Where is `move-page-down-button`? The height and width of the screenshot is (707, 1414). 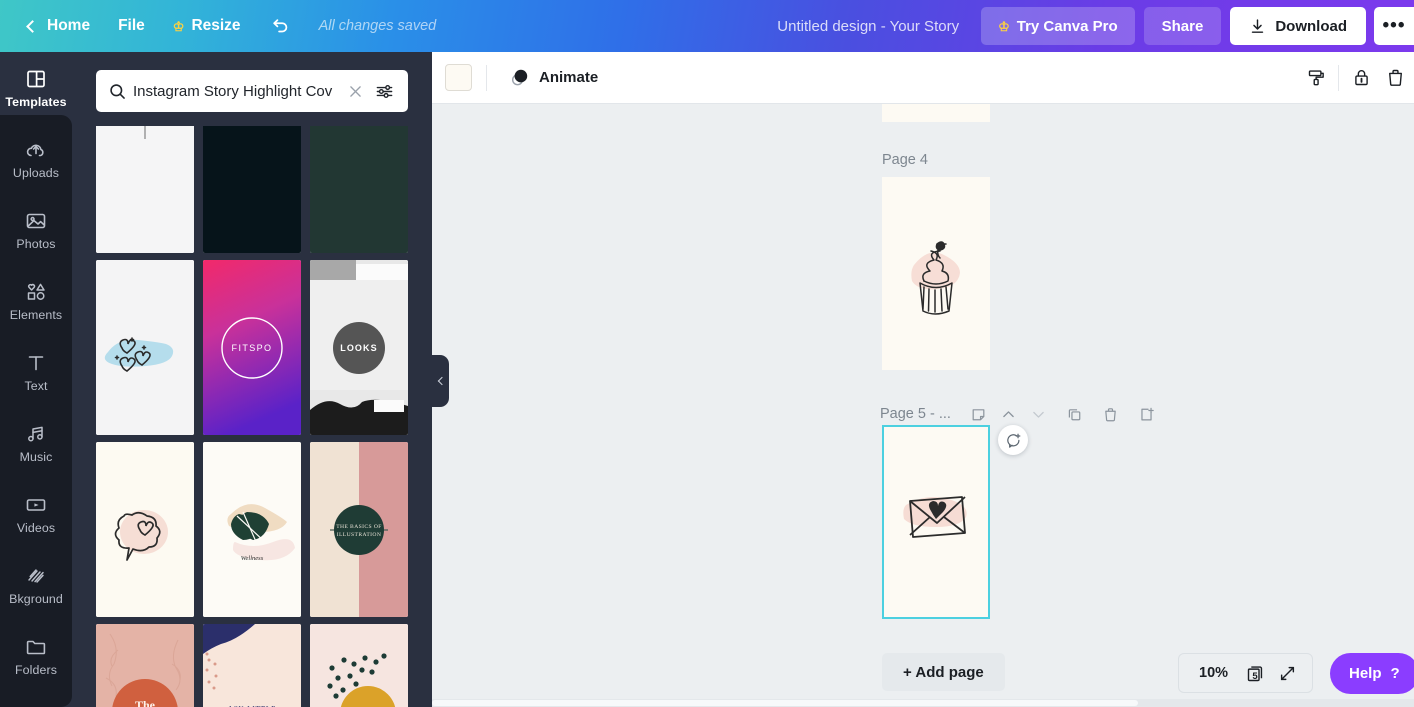
move-page-down-button is located at coordinates (1039, 414).